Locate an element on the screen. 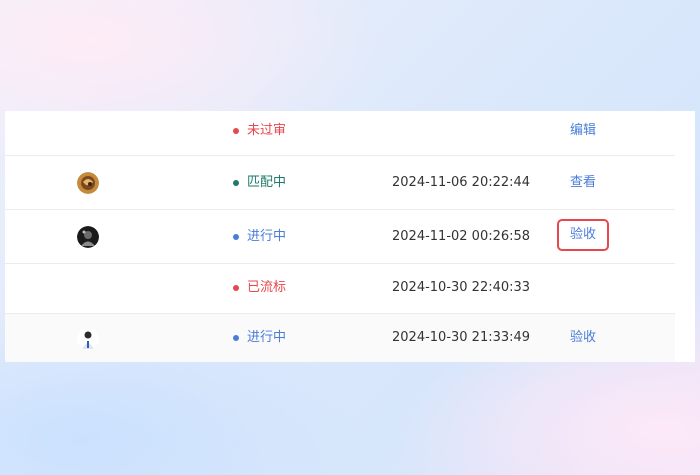 The image size is (700, 475). status-label: 已流标 is located at coordinates (267, 287).